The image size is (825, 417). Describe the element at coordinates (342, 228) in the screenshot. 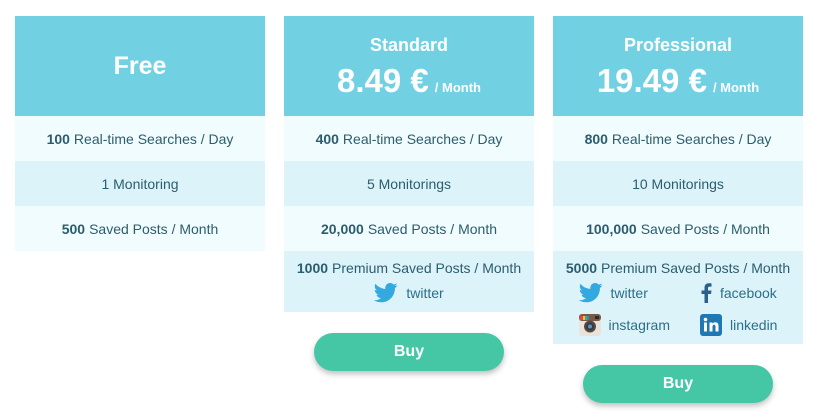

I see `feature-number: 20,000` at that location.